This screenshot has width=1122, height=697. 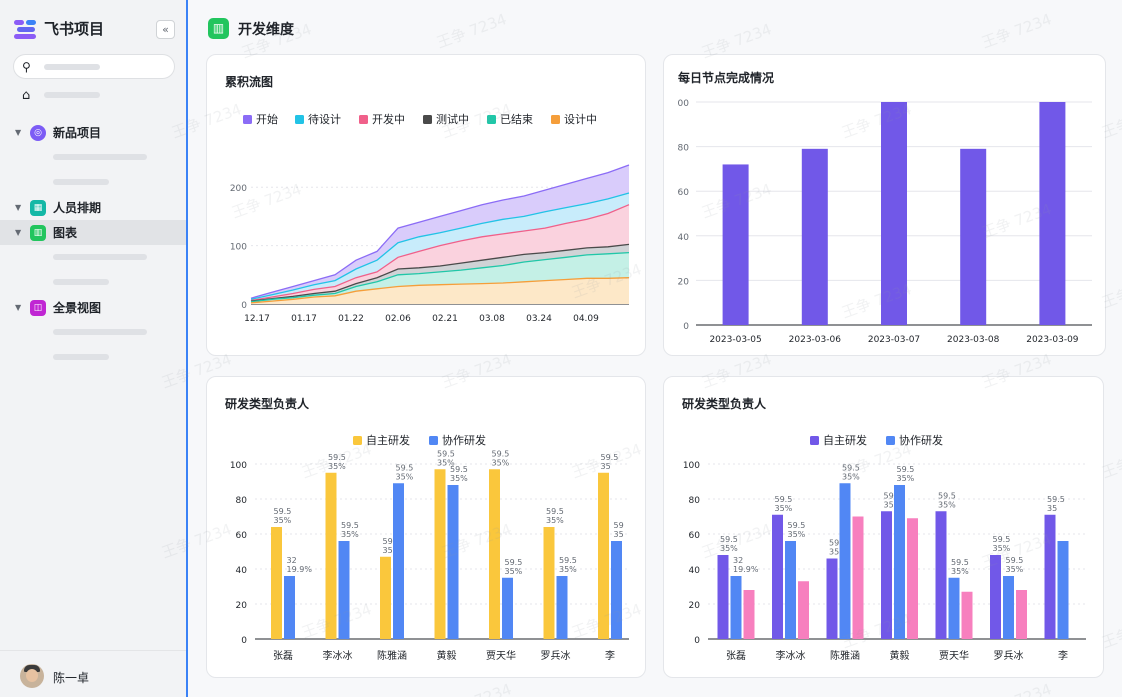 I want to click on x-tick-label: 陈雅涵, so click(x=845, y=655).